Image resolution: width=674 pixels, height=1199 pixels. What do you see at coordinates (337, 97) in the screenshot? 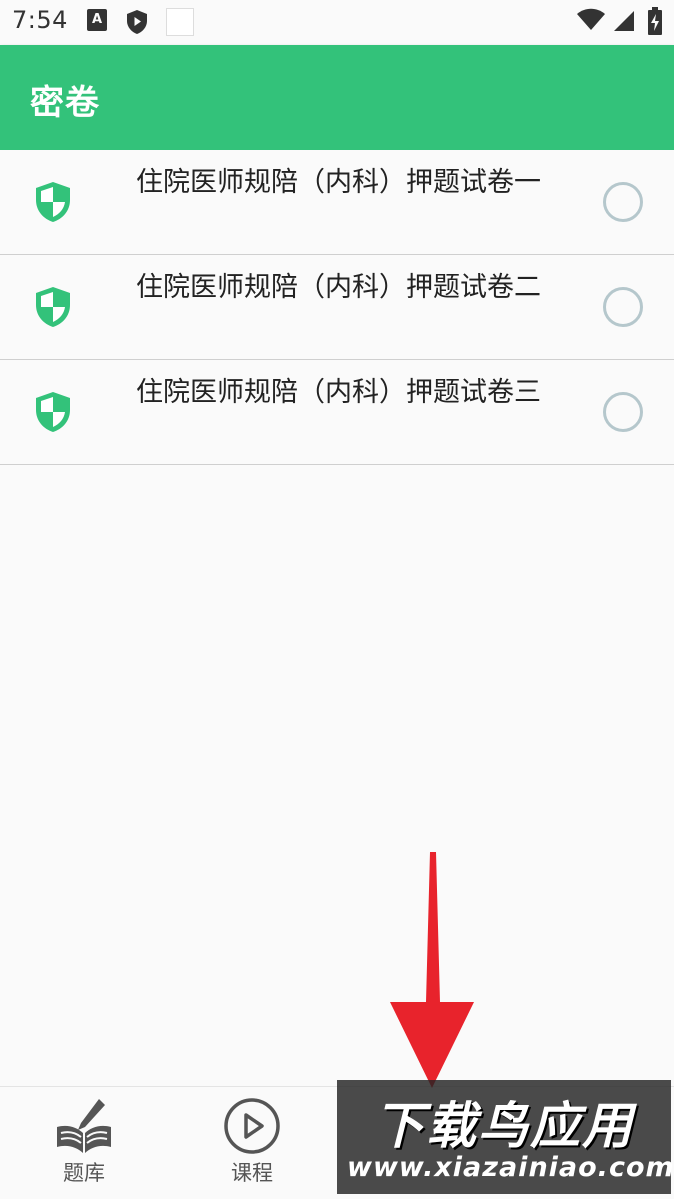
I see `app-bar: 密卷` at bounding box center [337, 97].